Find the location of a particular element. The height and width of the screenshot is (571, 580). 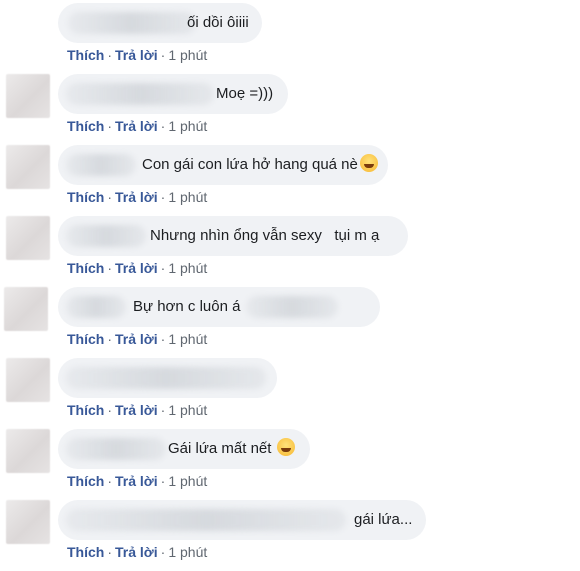

comment-bubble: Gái lứa mất nết is located at coordinates (184, 449).